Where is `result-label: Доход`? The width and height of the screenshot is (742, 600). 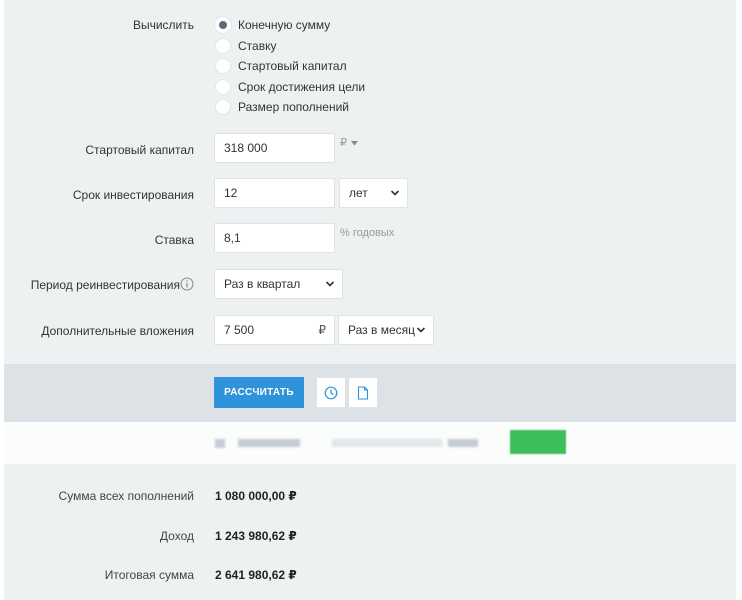 result-label: Доход is located at coordinates (176, 536).